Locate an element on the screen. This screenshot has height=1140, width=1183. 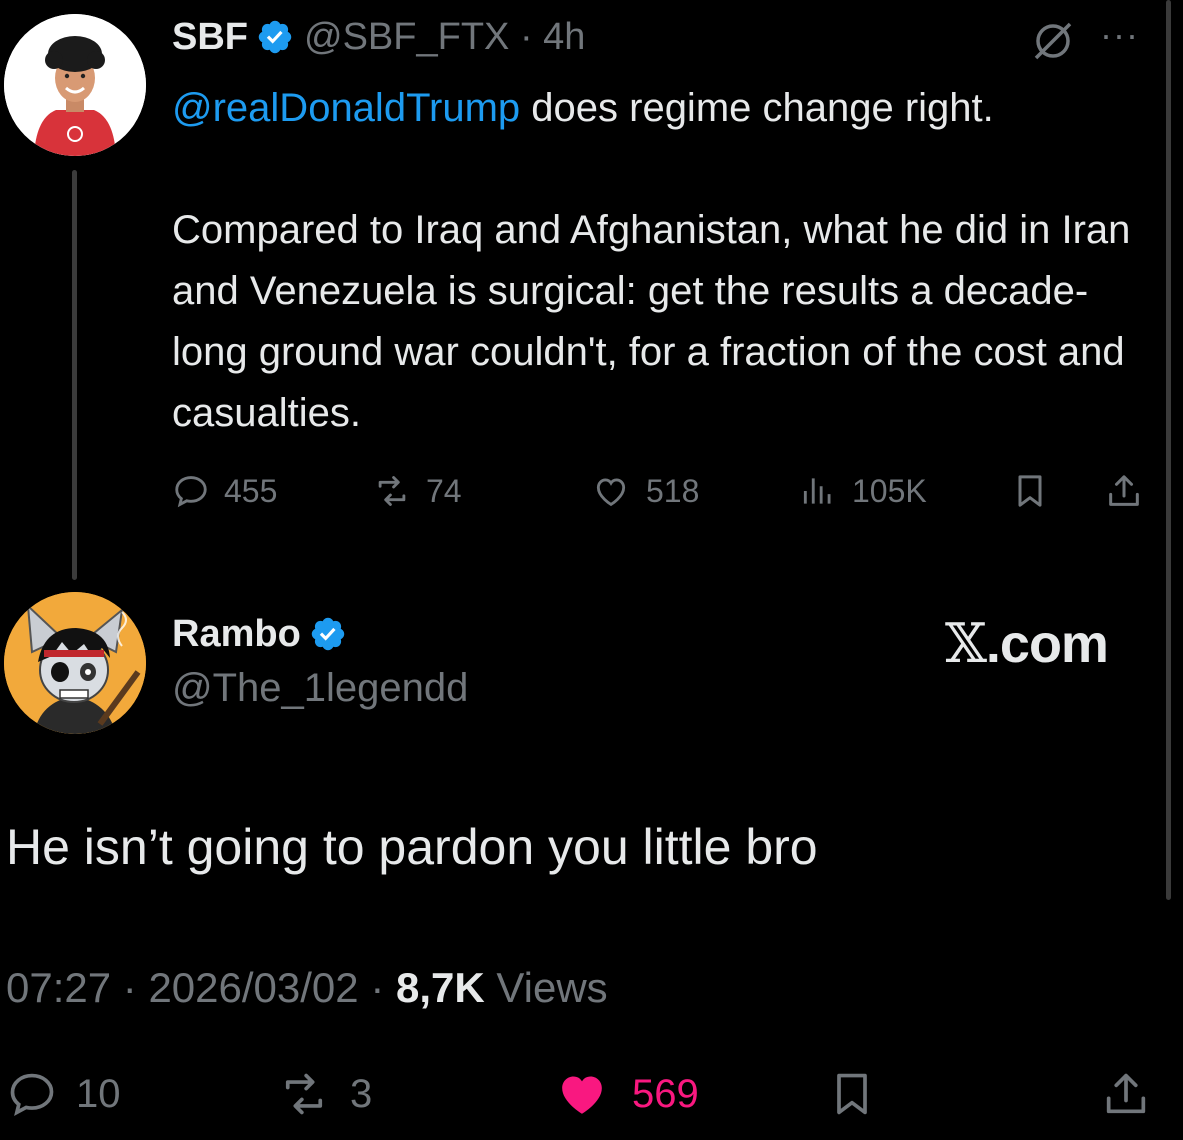
views-button: 105K is located at coordinates (862, 491).